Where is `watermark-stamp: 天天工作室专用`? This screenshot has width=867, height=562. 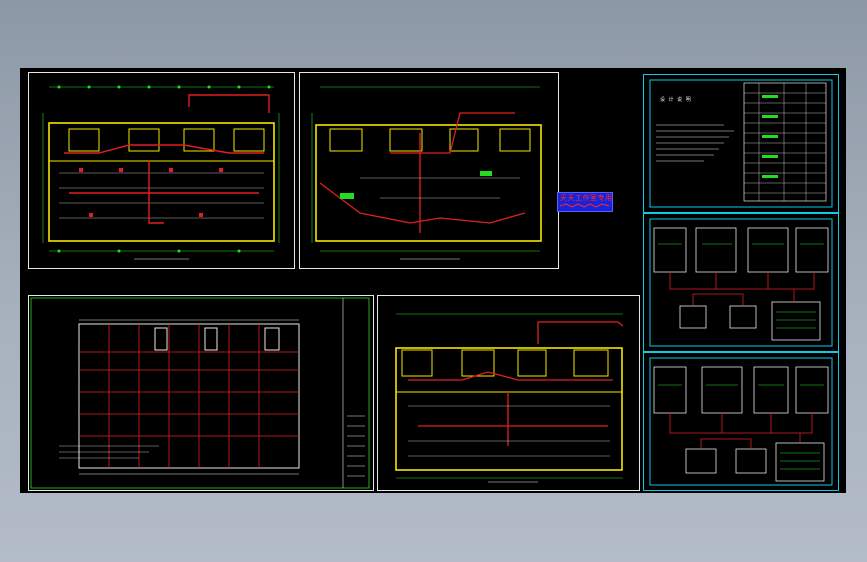
watermark-stamp: 天天工作室专用 is located at coordinates (585, 202).